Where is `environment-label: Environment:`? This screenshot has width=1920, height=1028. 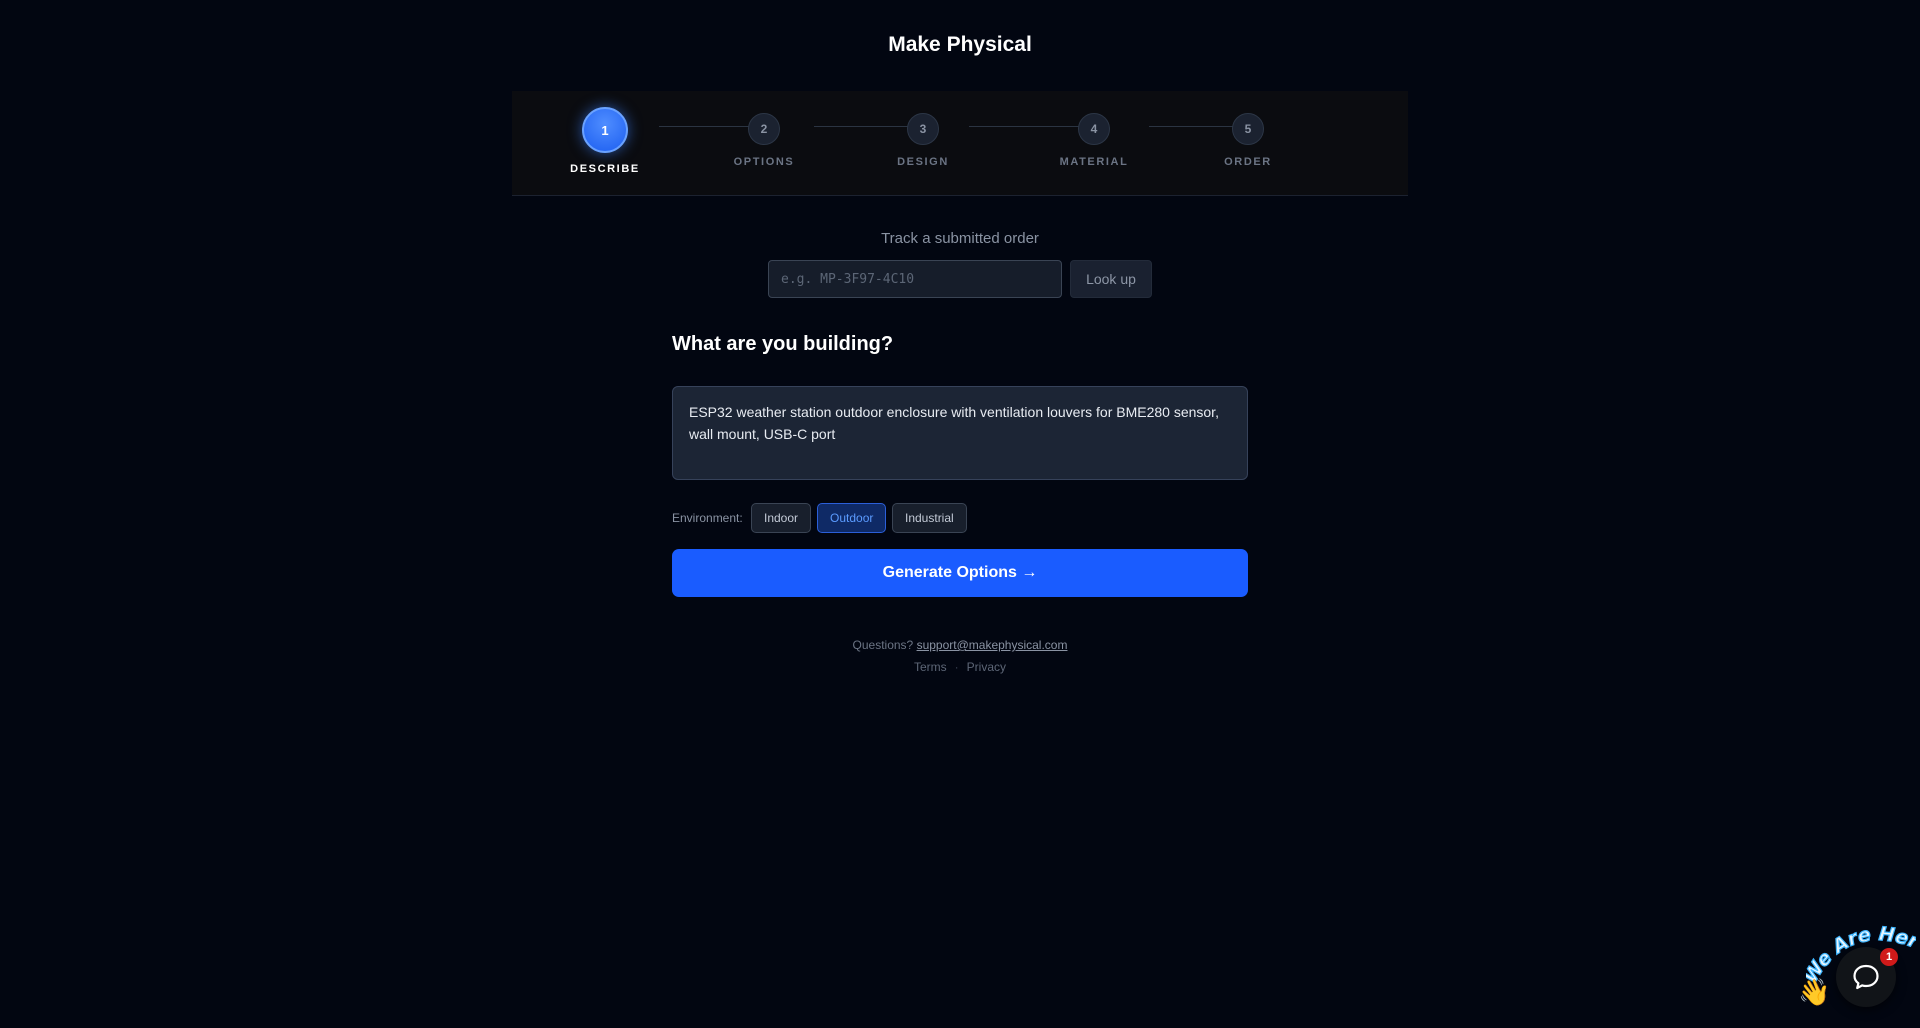 environment-label: Environment: is located at coordinates (707, 518).